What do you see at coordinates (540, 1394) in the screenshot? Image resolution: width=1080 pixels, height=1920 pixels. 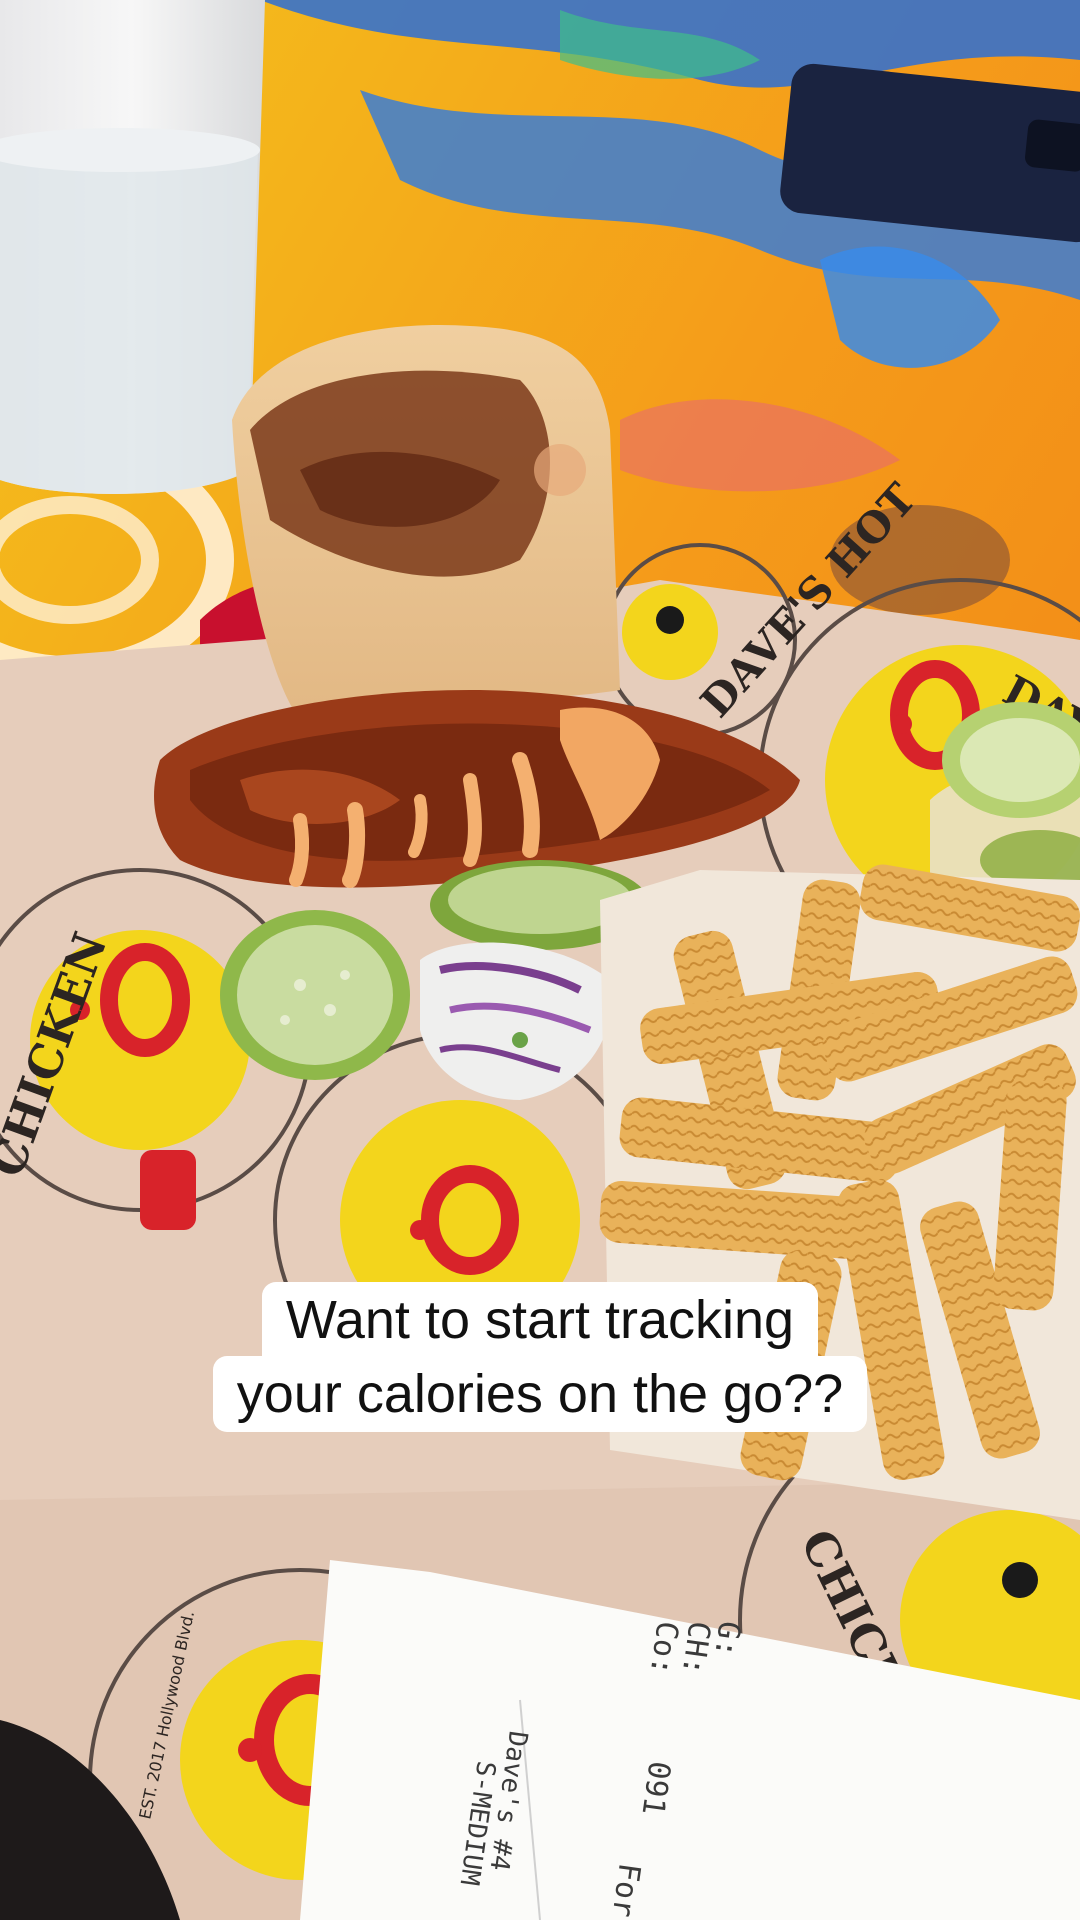 I see `caption-line-2: your calories on the go??` at bounding box center [540, 1394].